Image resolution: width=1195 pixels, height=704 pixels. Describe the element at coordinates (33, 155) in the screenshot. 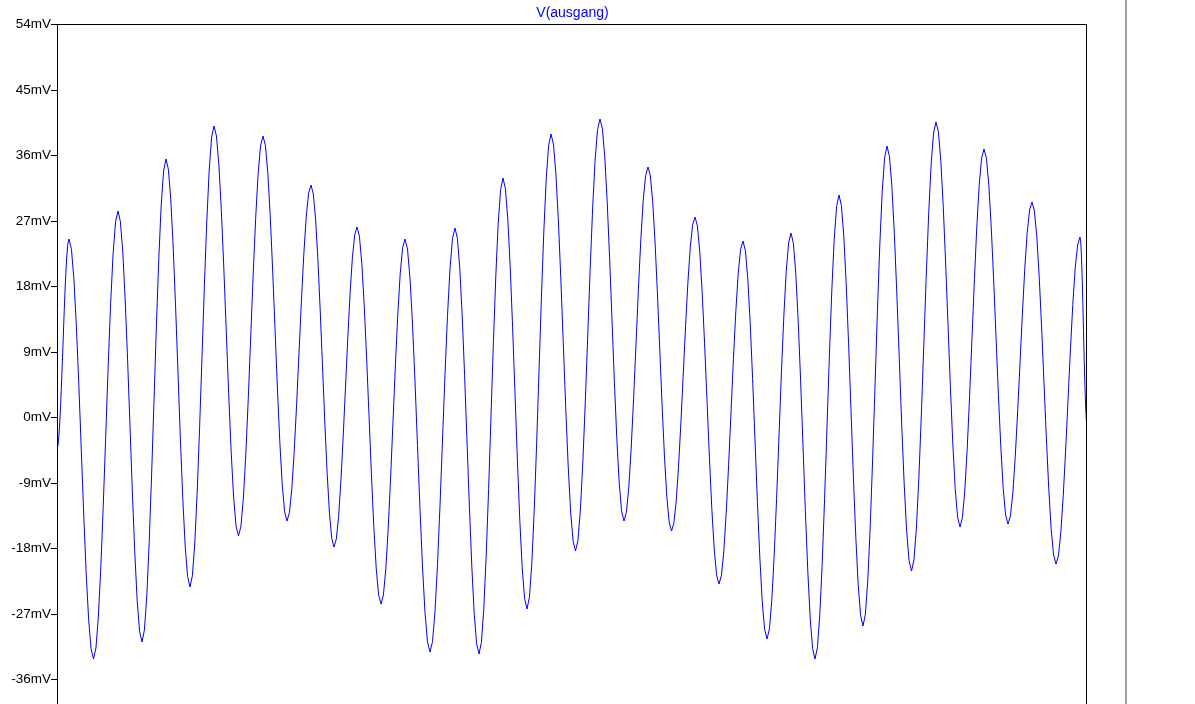

I see `y-tick-label: 36mV` at that location.